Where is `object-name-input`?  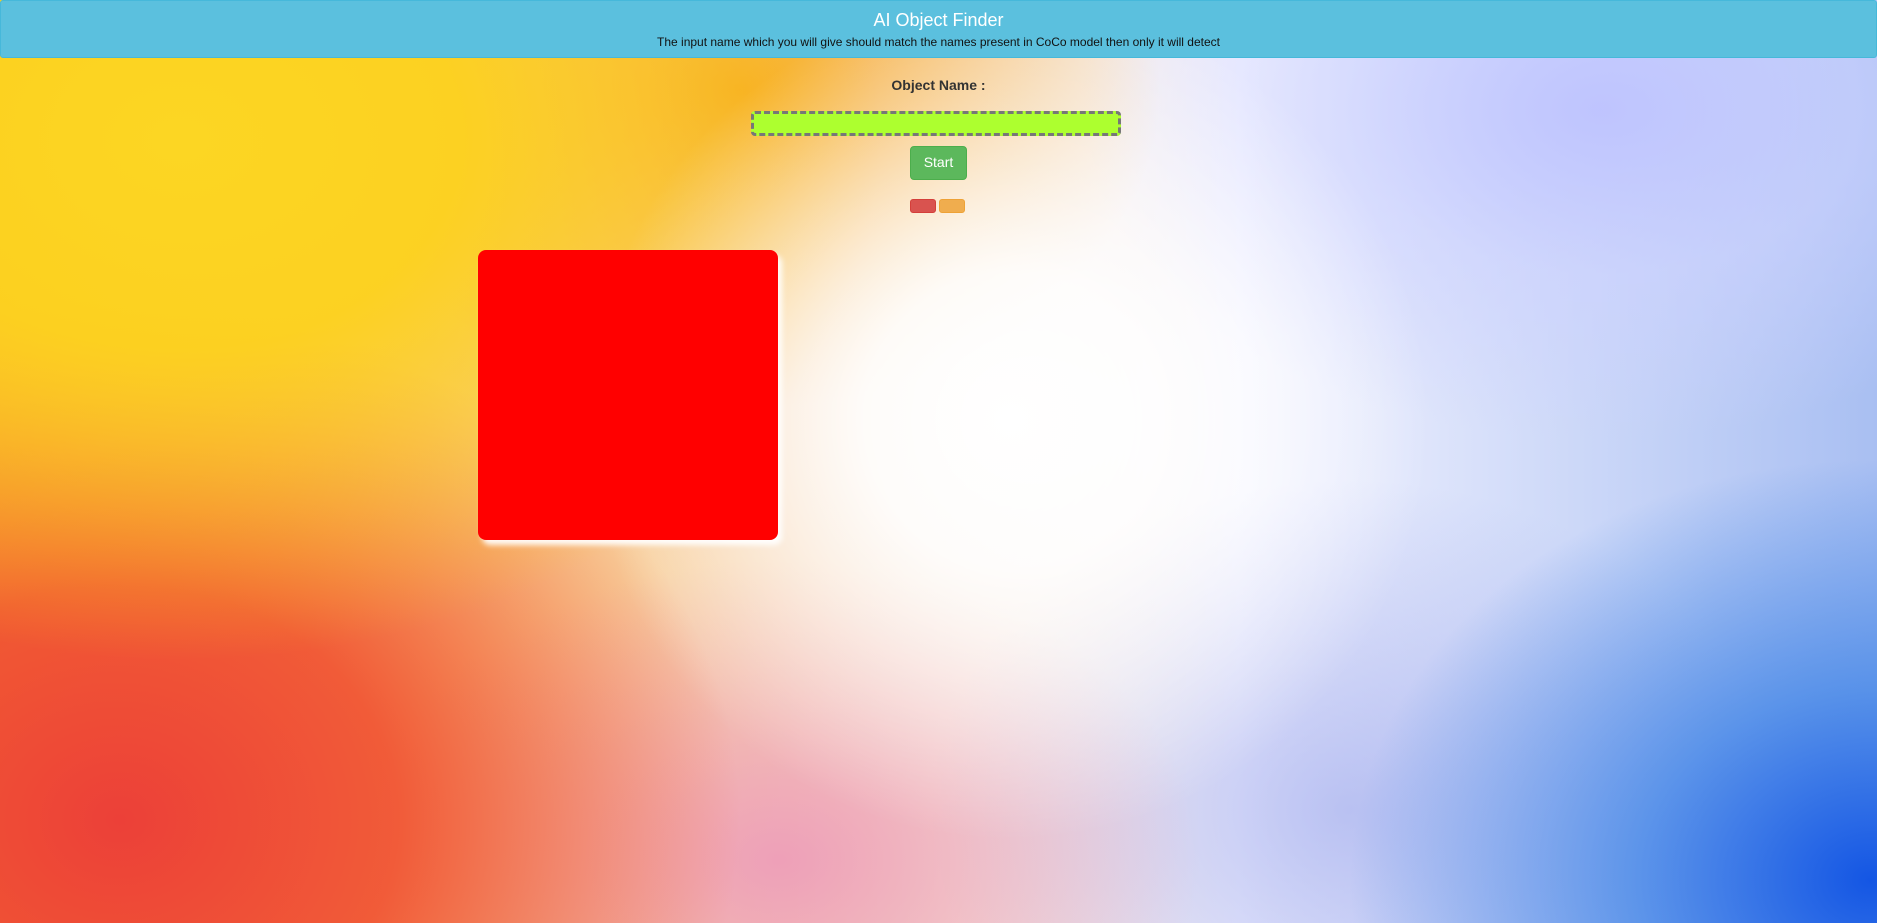 object-name-input is located at coordinates (936, 123).